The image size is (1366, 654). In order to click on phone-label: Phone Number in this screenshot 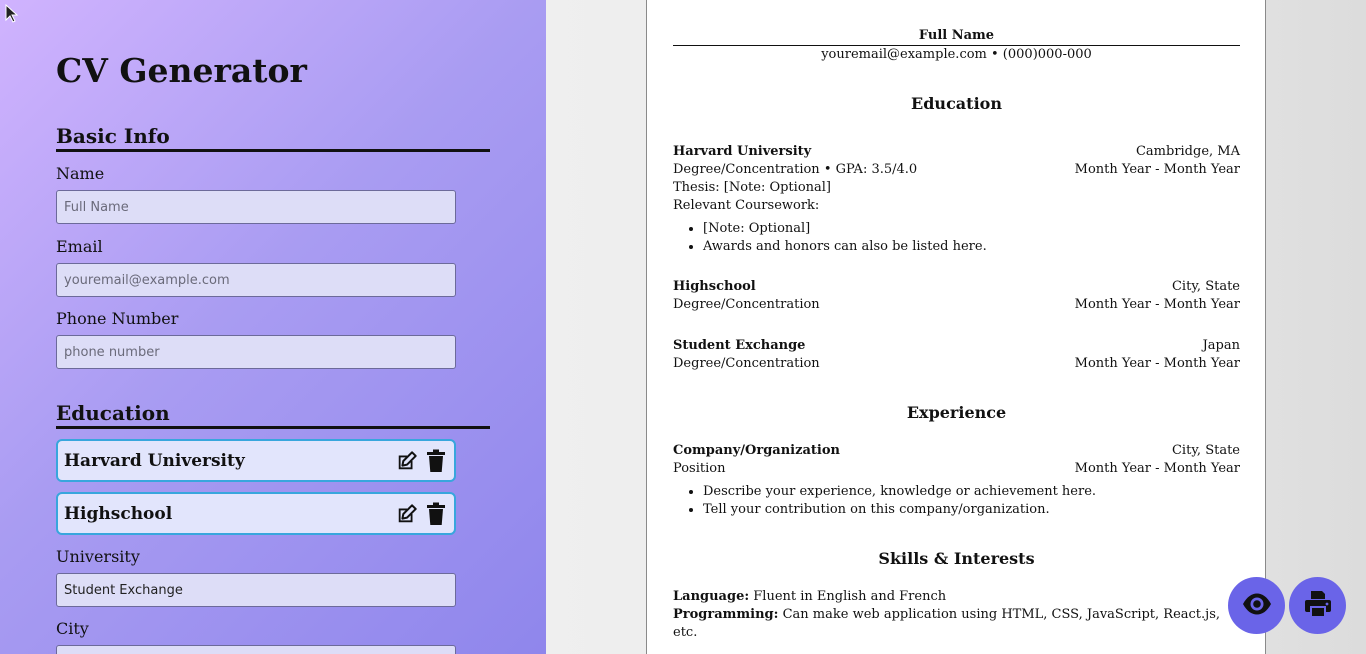, I will do `click(117, 318)`.